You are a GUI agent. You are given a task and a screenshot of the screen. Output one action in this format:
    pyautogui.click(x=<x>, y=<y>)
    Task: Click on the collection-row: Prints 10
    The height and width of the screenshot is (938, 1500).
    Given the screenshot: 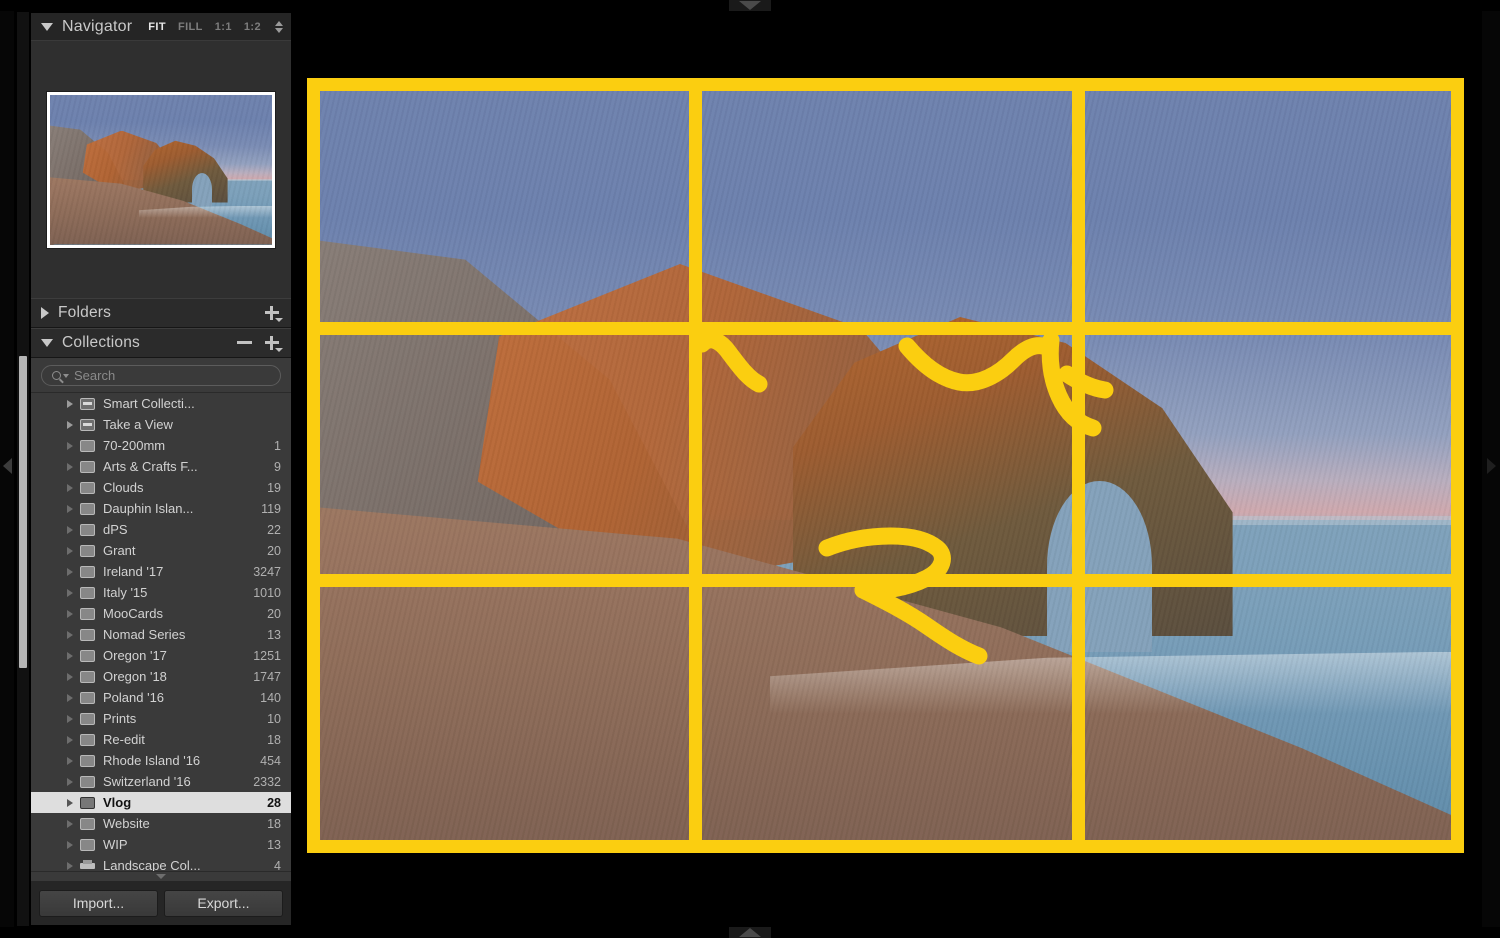 What is the action you would take?
    pyautogui.click(x=161, y=718)
    